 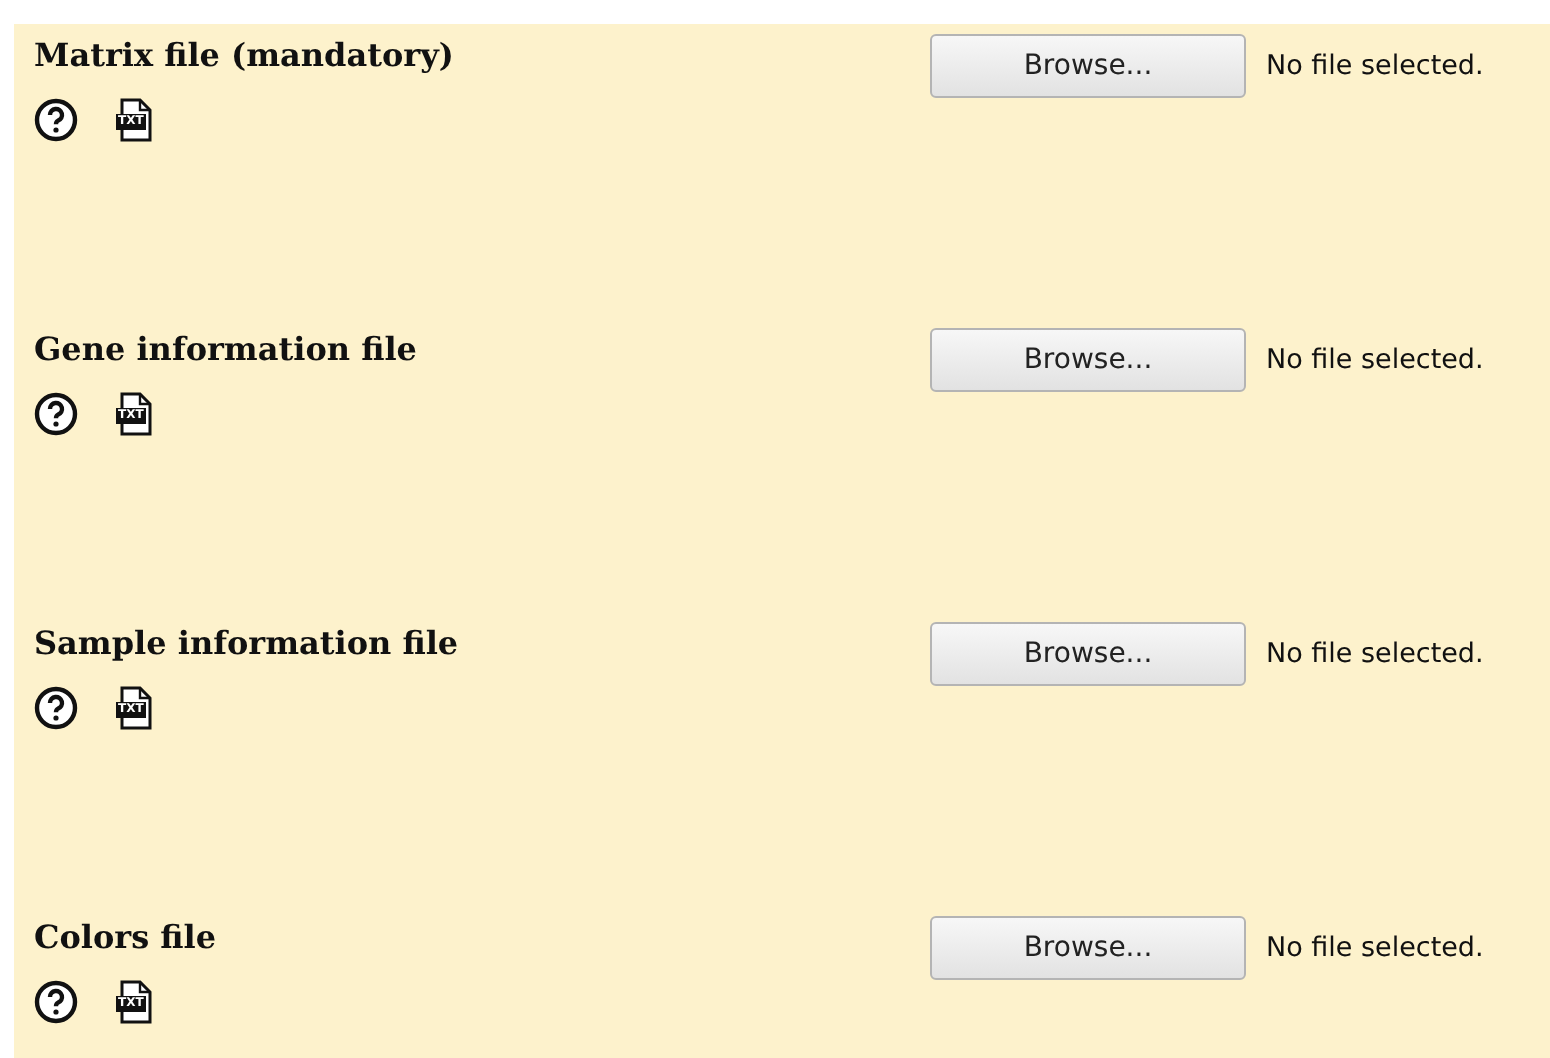 What do you see at coordinates (125, 937) in the screenshot?
I see `field-label: Colors file` at bounding box center [125, 937].